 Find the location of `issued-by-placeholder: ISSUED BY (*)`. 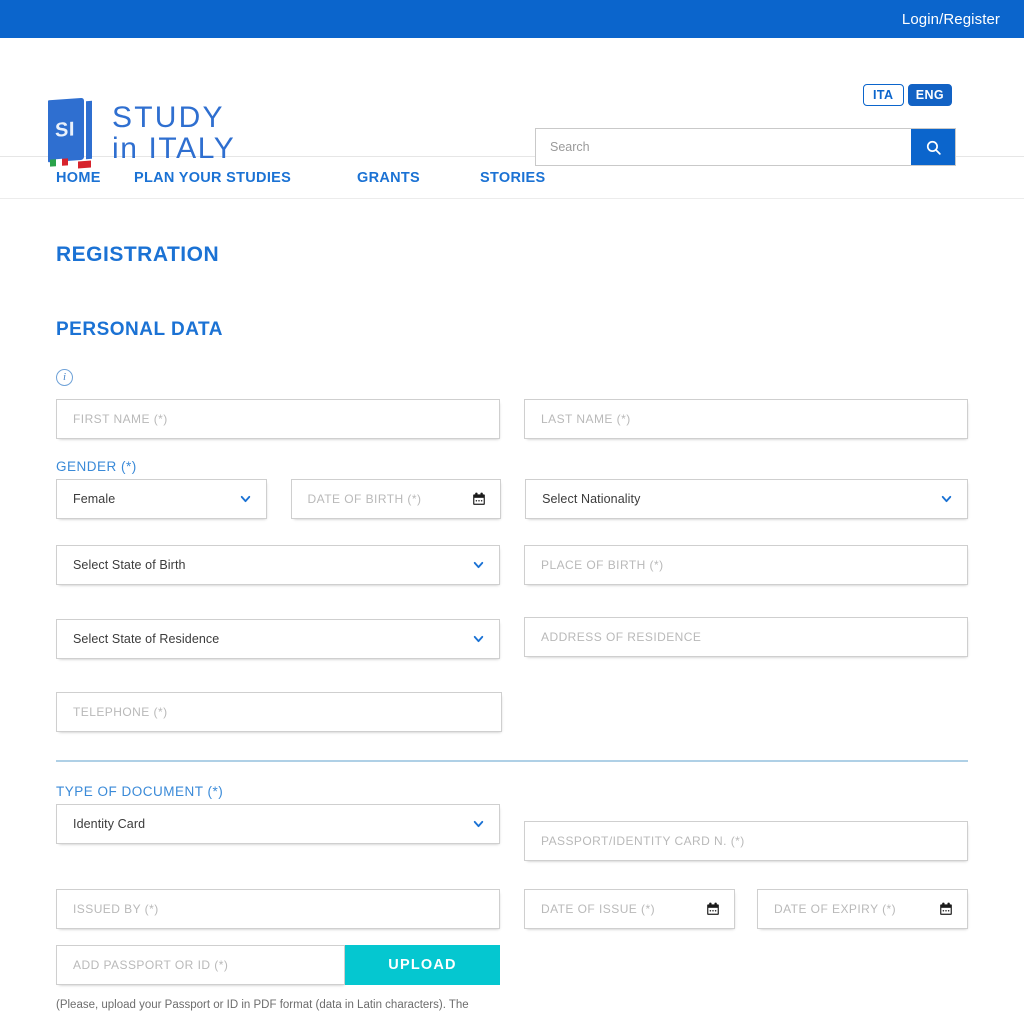

issued-by-placeholder: ISSUED BY (*) is located at coordinates (116, 909).